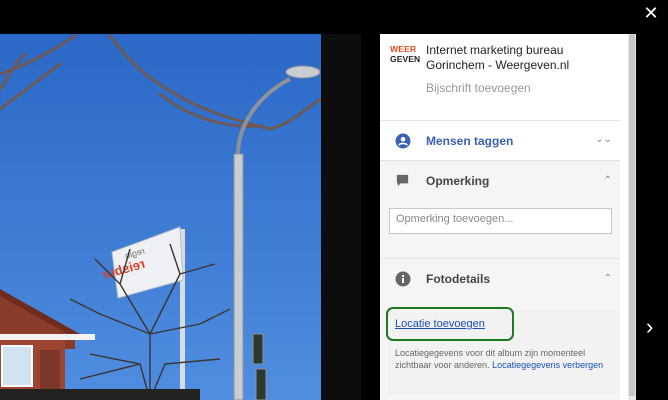 This screenshot has width=668, height=400. Describe the element at coordinates (651, 13) in the screenshot. I see `close-icon: ✕` at that location.